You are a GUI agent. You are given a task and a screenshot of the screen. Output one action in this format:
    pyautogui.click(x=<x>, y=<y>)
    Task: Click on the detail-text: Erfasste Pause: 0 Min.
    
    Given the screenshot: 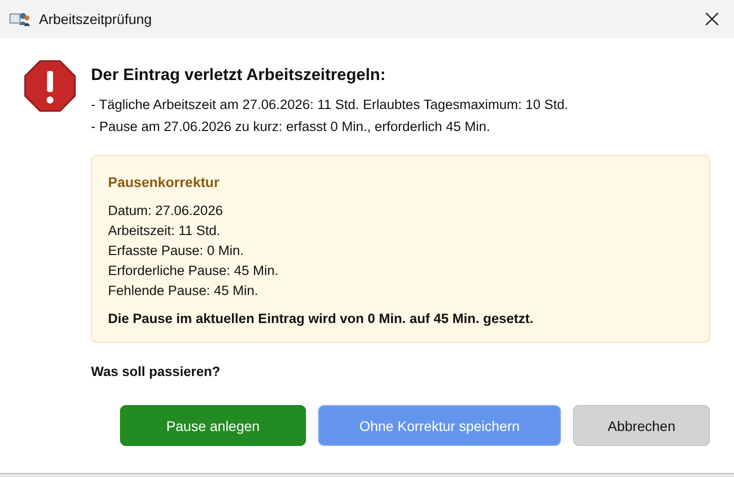 What is the action you would take?
    pyautogui.click(x=176, y=251)
    